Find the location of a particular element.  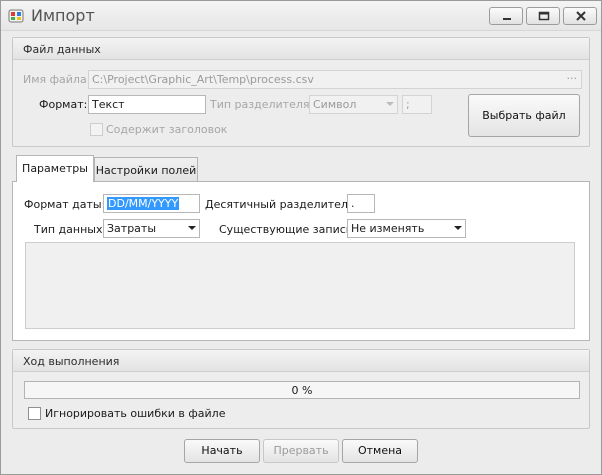

close-button is located at coordinates (580, 16).